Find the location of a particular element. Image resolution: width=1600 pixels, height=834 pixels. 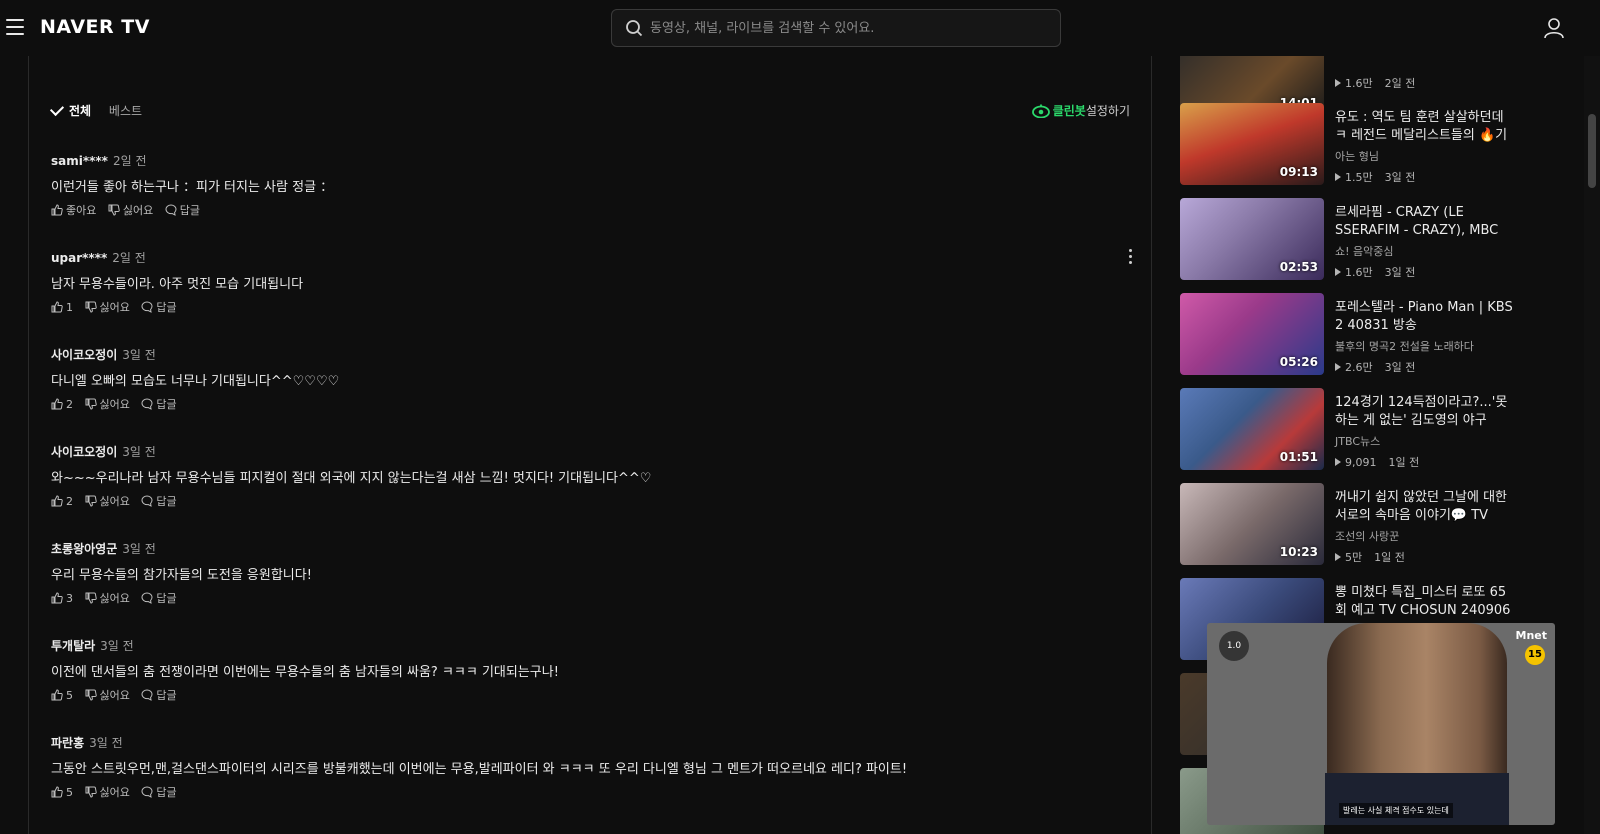

comment-text: 다니엘 오빠의 모습도 너무나 기대됩니다^^♡♡♡♡ is located at coordinates (195, 381).